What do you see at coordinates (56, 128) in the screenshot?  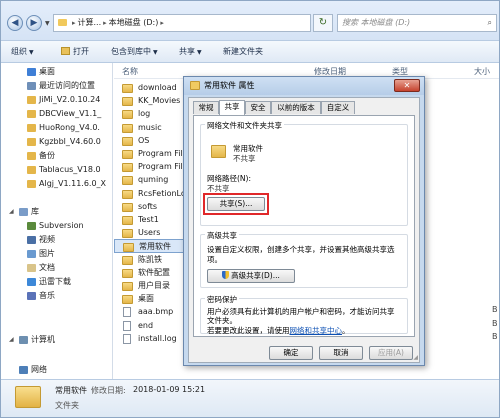 I see `nav-item-folder: HuoRong_V4.0.` at bounding box center [56, 128].